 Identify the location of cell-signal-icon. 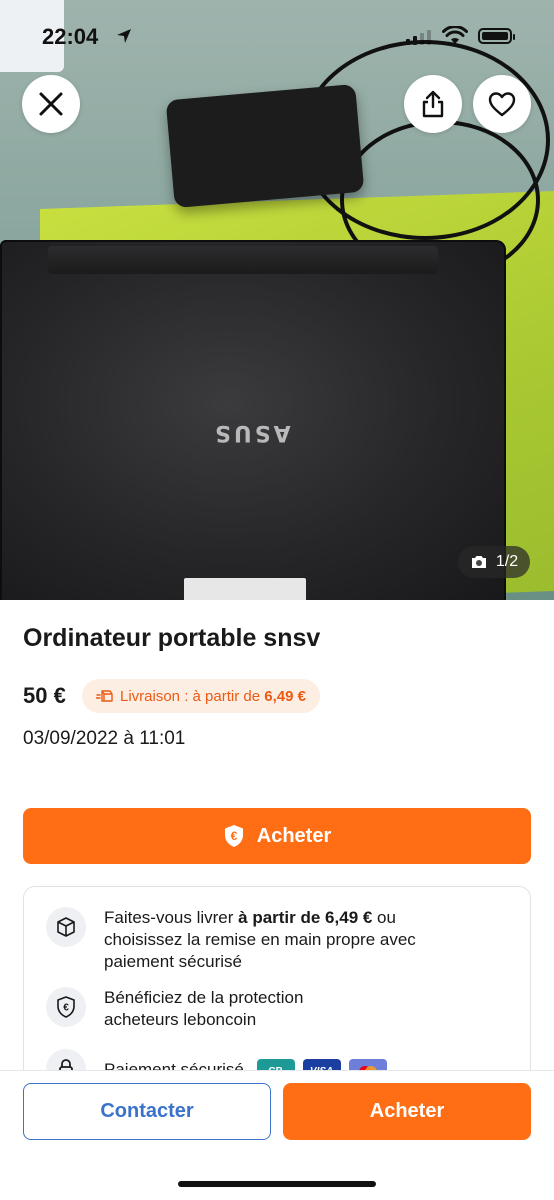
(418, 37).